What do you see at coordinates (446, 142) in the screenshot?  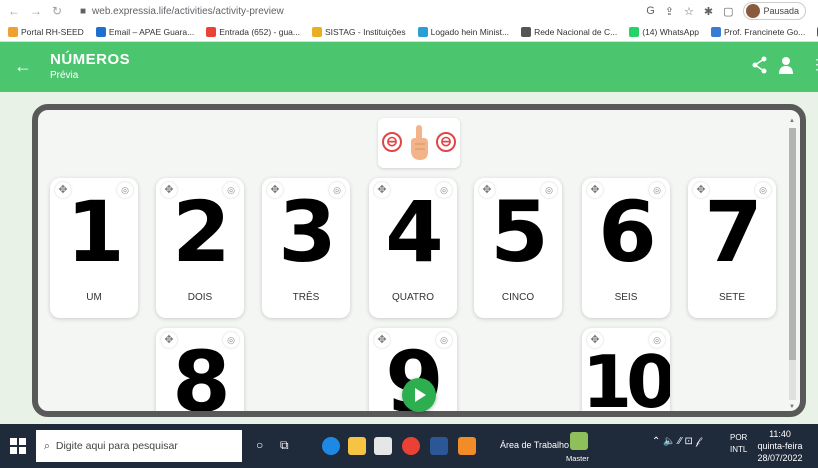 I see `minus-right-button: ⊖` at bounding box center [446, 142].